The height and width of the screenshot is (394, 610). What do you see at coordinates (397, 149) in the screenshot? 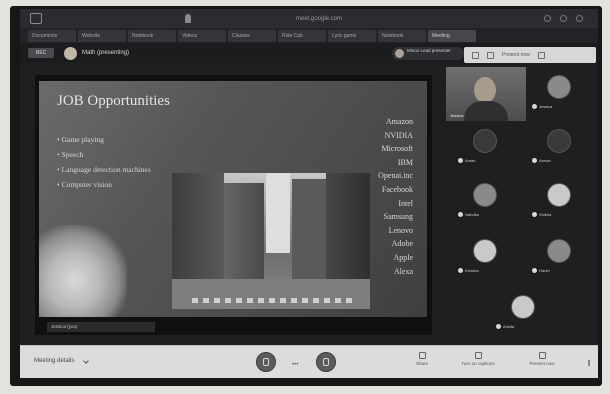
I see `company-name: Microsoft` at bounding box center [397, 149].